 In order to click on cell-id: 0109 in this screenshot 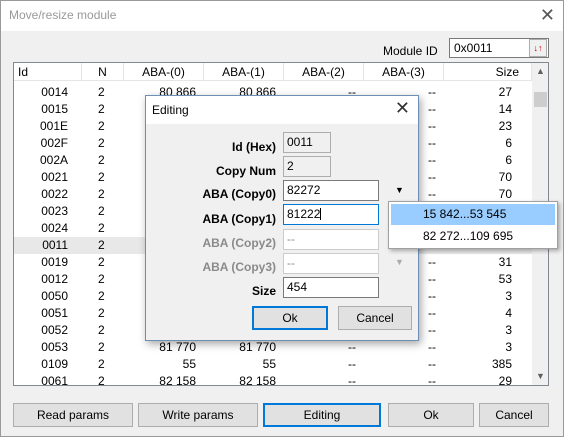, I will do `click(54, 364)`.